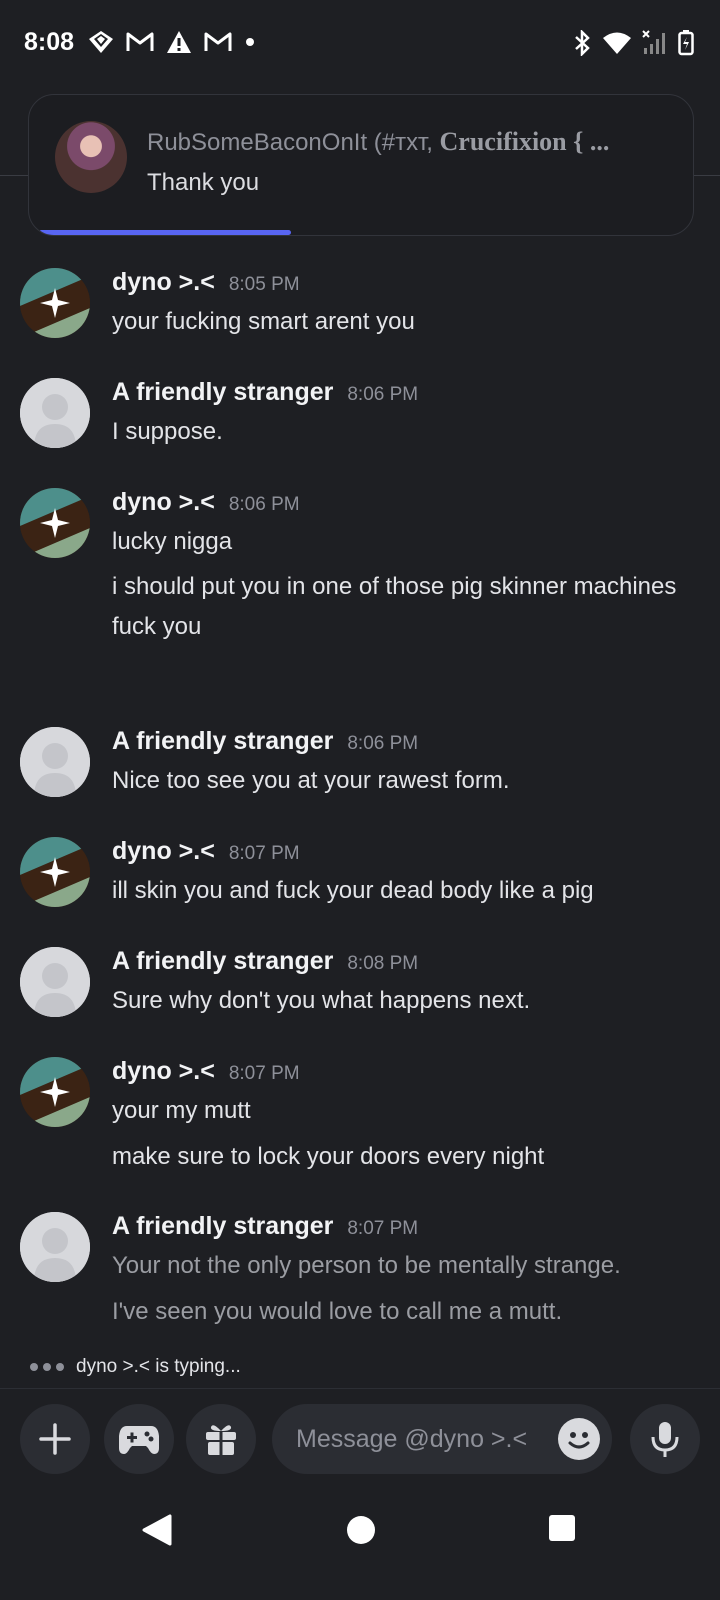  I want to click on message-header: dyno >.< 8:06 PM, so click(206, 502).